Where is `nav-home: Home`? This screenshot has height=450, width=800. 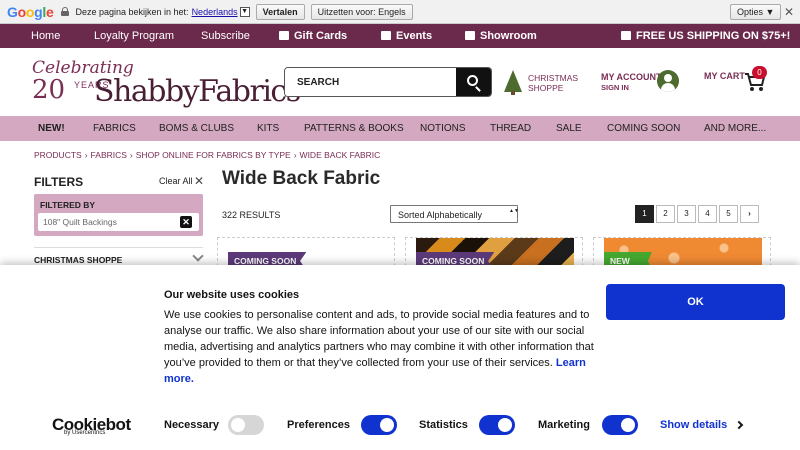
nav-home: Home is located at coordinates (45, 36).